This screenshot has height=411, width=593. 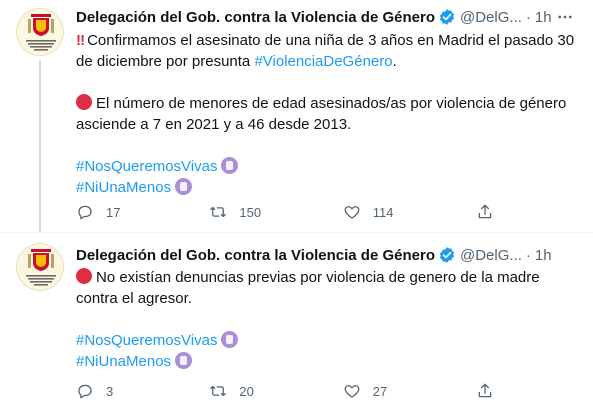 What do you see at coordinates (275, 391) in the screenshot?
I see `retweet-button: 20` at bounding box center [275, 391].